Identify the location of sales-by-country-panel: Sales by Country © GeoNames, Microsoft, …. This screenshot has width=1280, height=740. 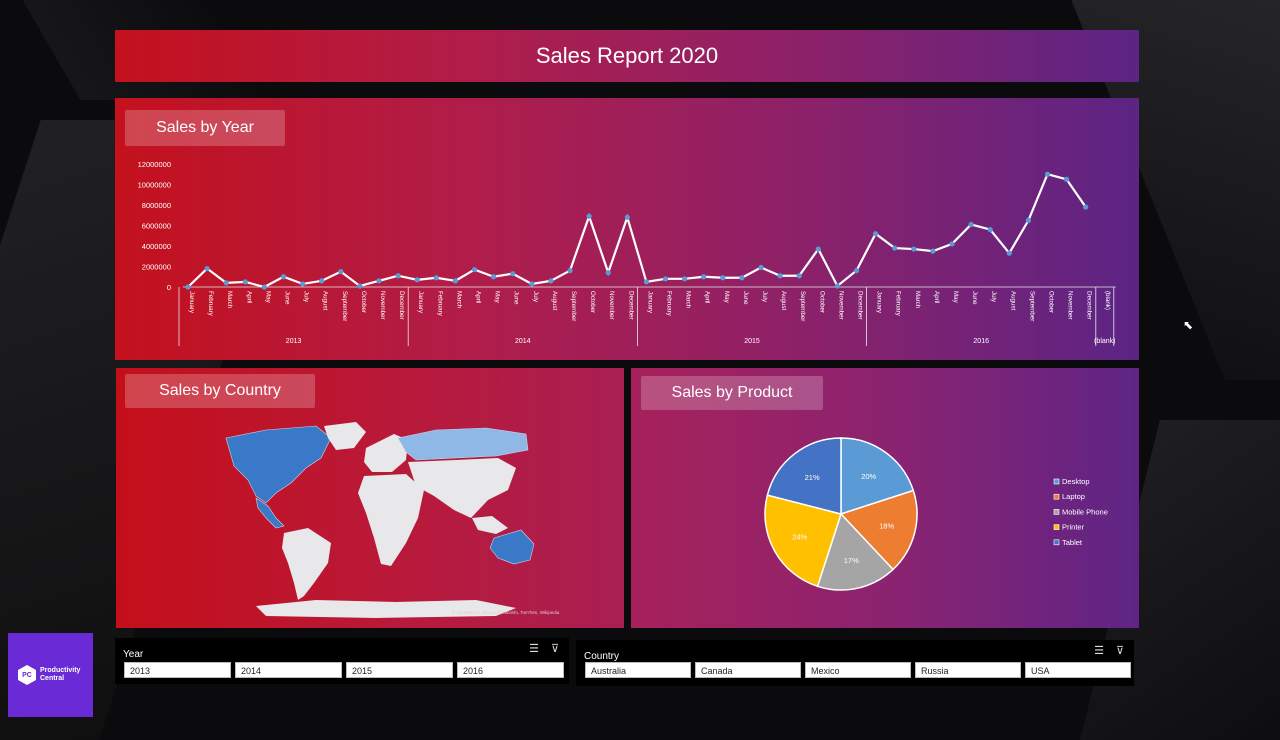
(370, 498).